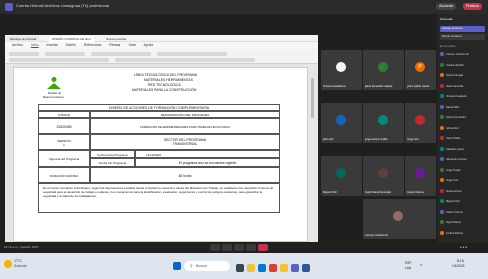 Image resolution: width=488 pixels, height=279 pixels. I want to click on leave-button: Finalizar, so click(472, 6).